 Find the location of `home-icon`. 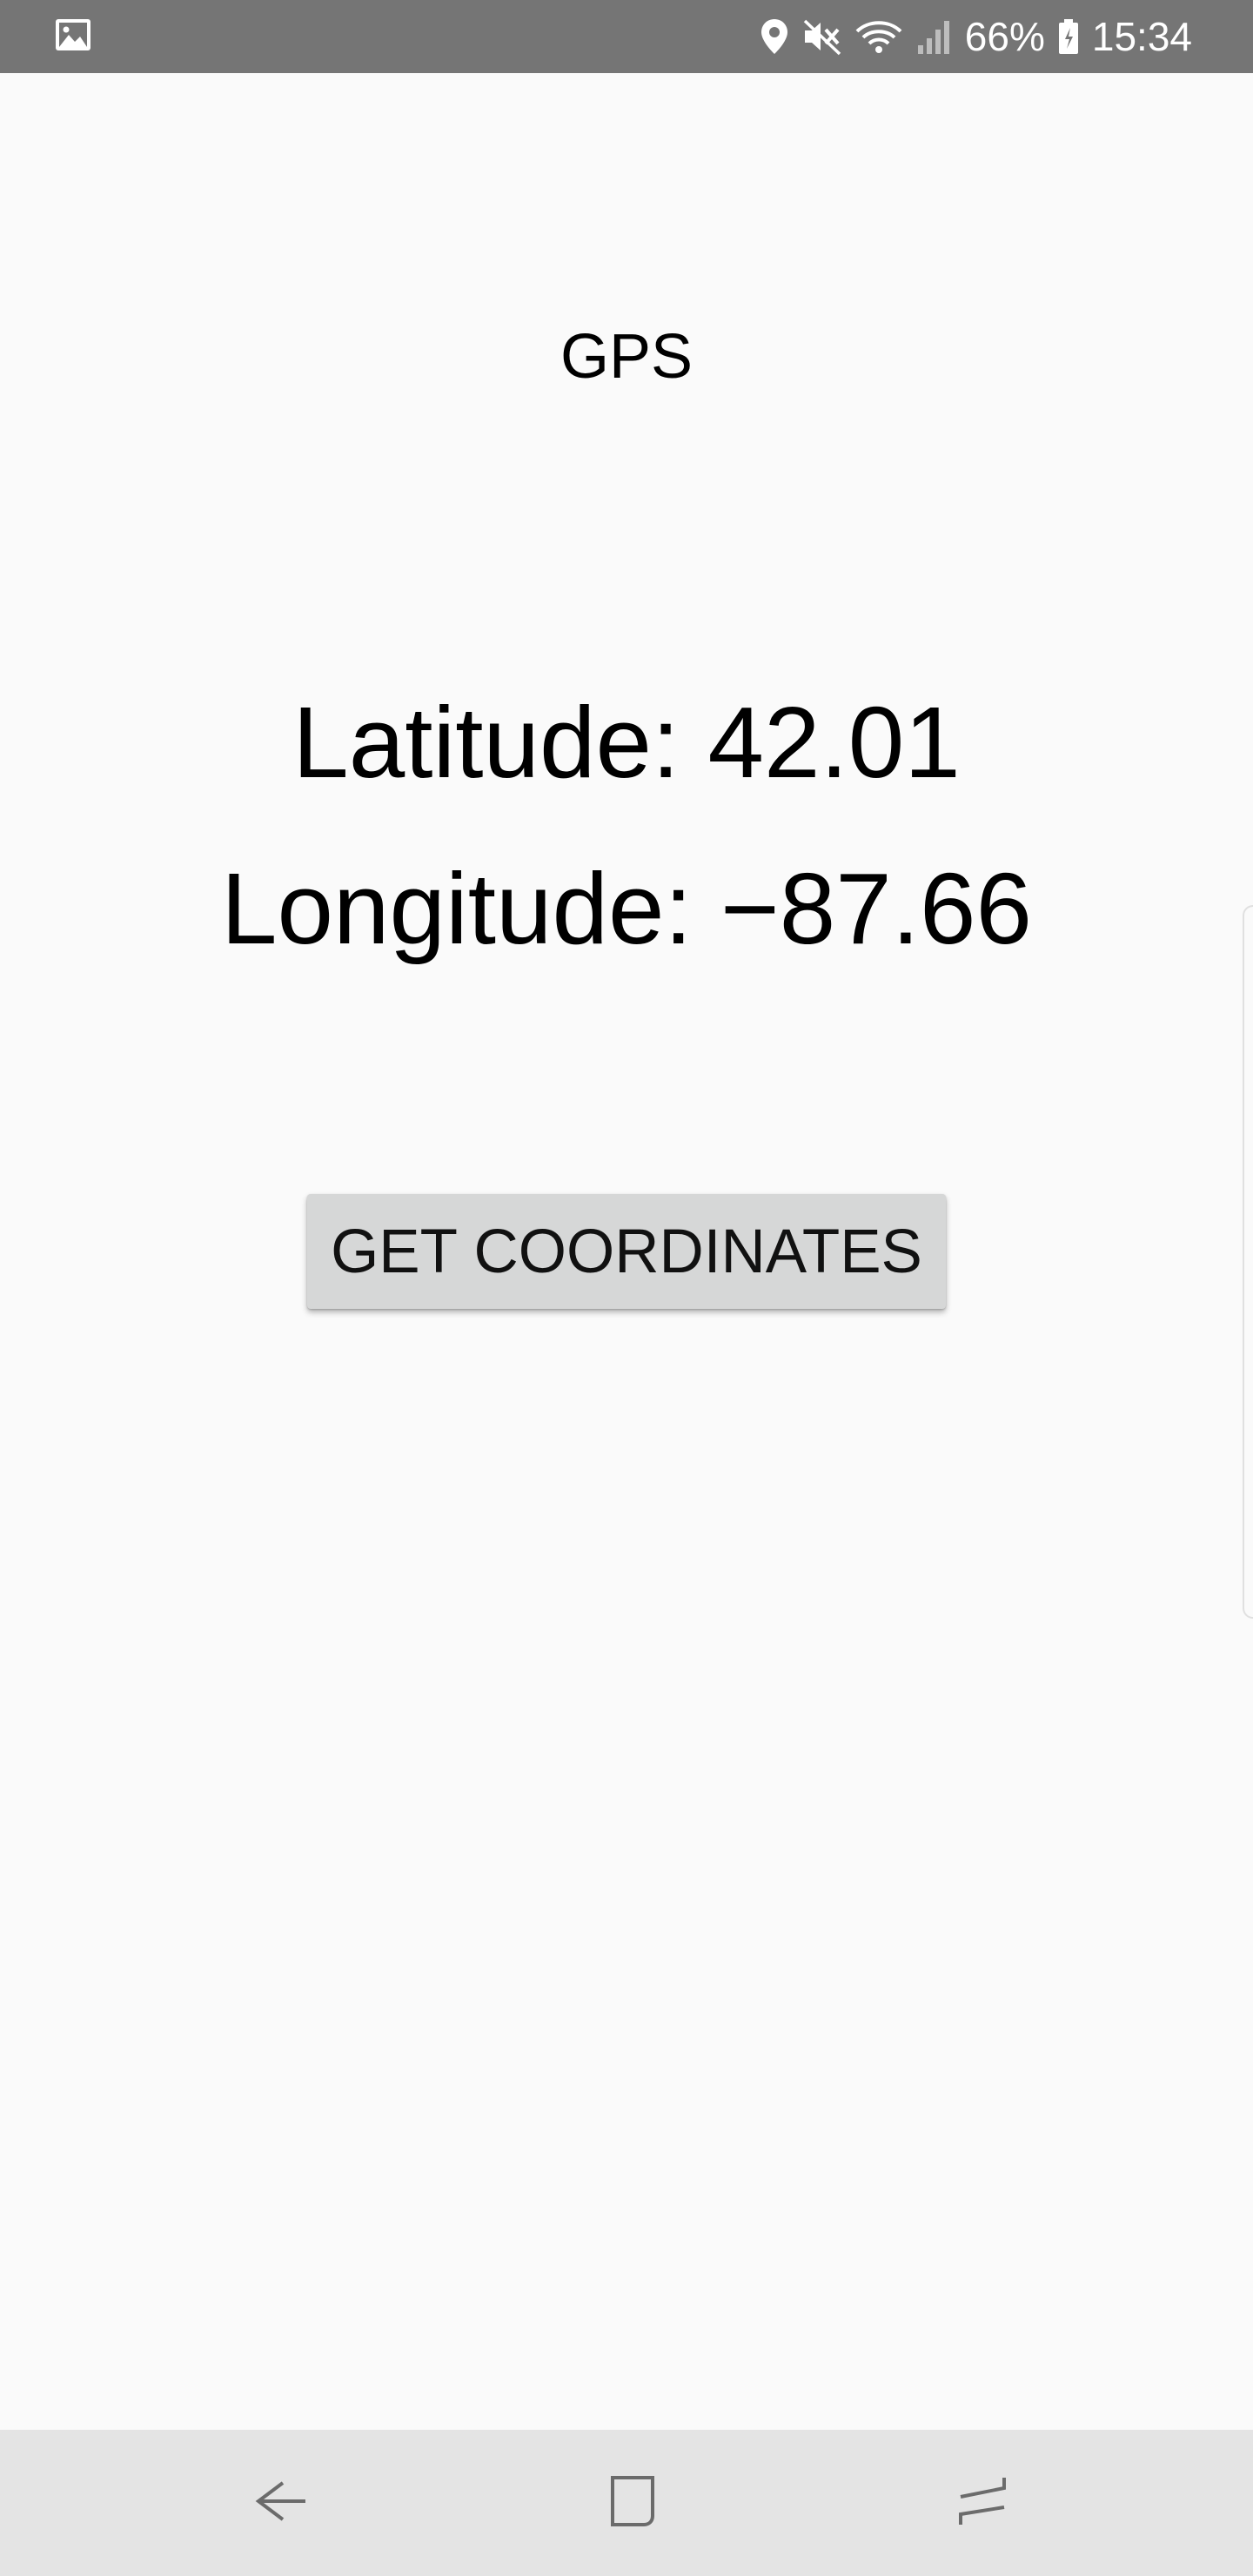

home-icon is located at coordinates (632, 2504).